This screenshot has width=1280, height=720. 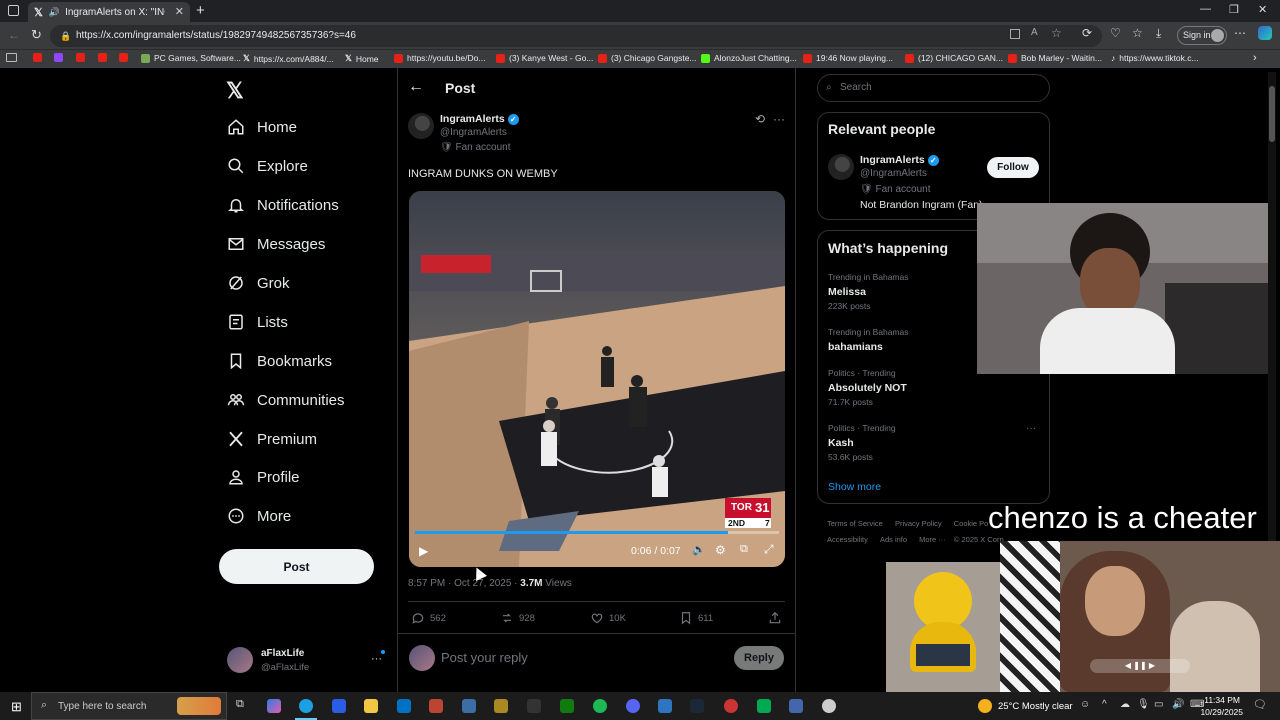 What do you see at coordinates (362, 58) in the screenshot?
I see `bookmark-item: 𝕏 Home` at bounding box center [362, 58].